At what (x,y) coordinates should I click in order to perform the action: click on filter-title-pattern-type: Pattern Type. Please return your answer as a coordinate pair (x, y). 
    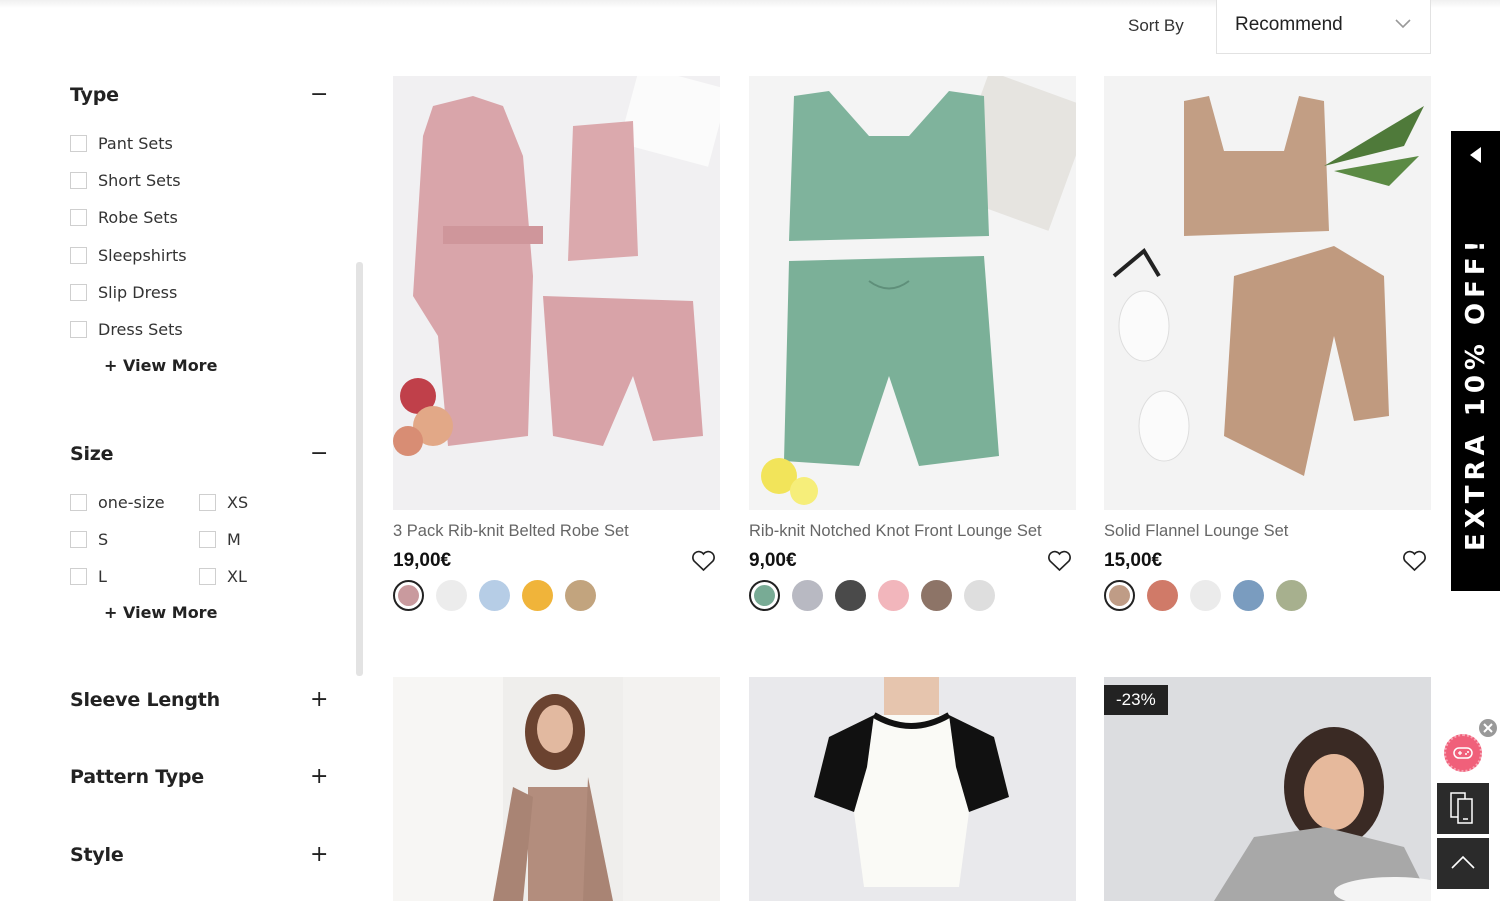
    Looking at the image, I should click on (137, 777).